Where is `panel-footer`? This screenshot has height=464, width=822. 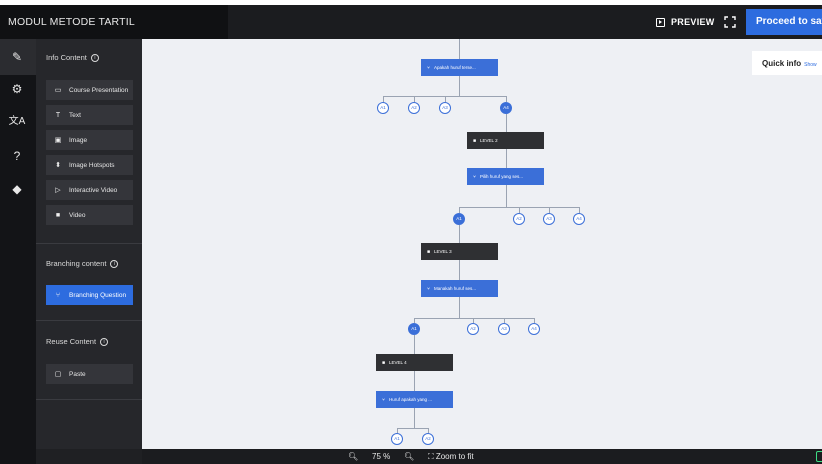
panel-footer is located at coordinates (89, 456).